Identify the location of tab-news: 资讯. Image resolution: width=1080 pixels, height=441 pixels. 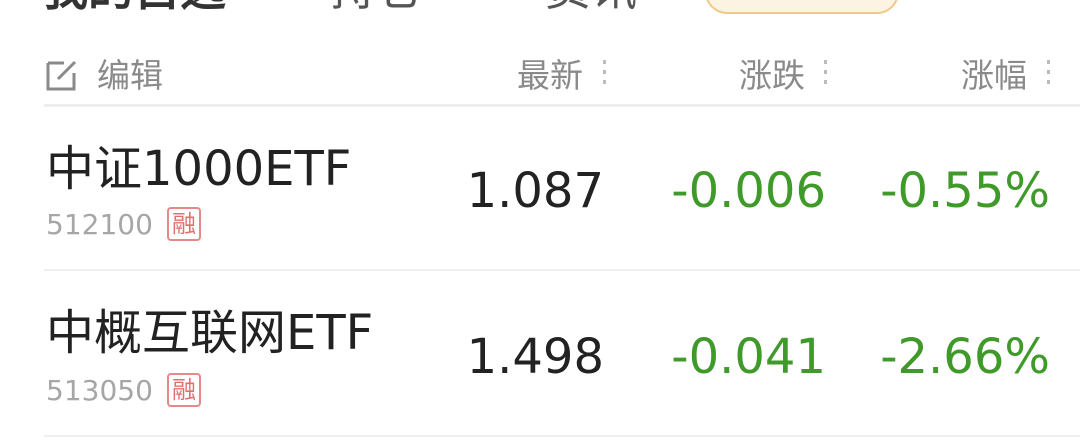
(591, 6).